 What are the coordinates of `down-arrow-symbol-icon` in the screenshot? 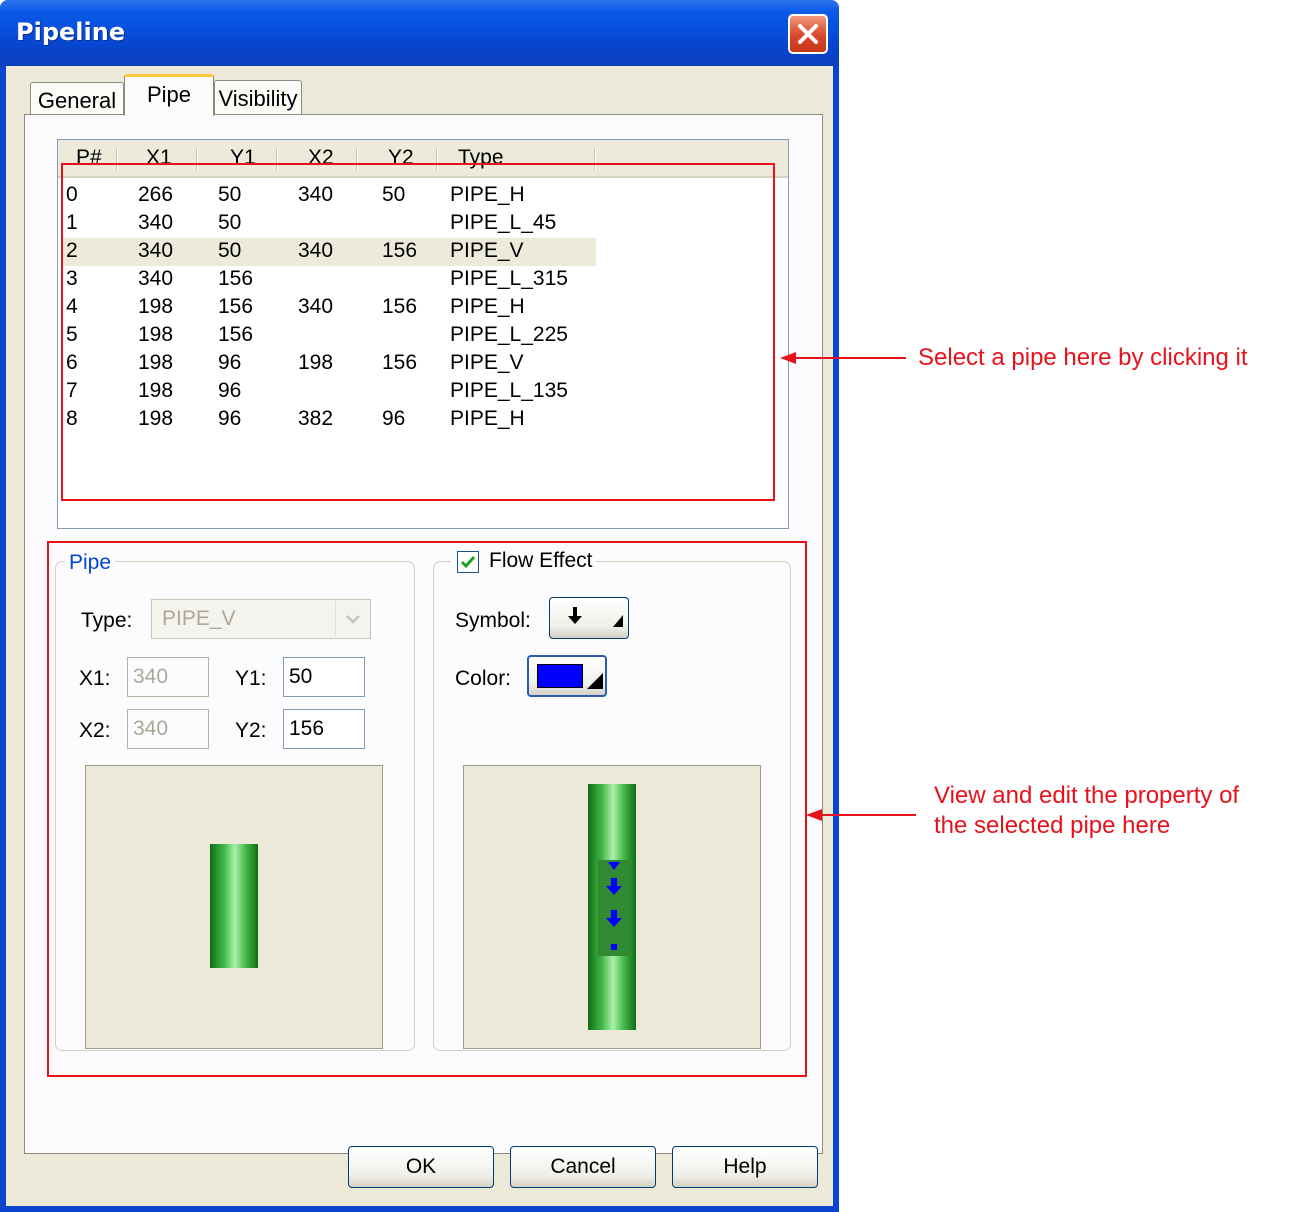 It's located at (595, 617).